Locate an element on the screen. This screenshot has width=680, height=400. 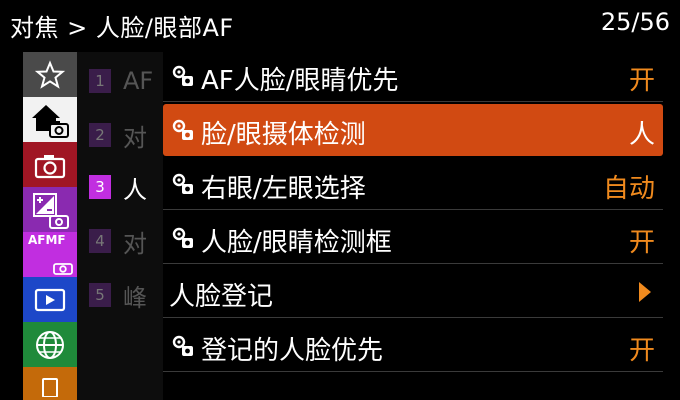
tab-focus: AFMF is located at coordinates (50, 254).